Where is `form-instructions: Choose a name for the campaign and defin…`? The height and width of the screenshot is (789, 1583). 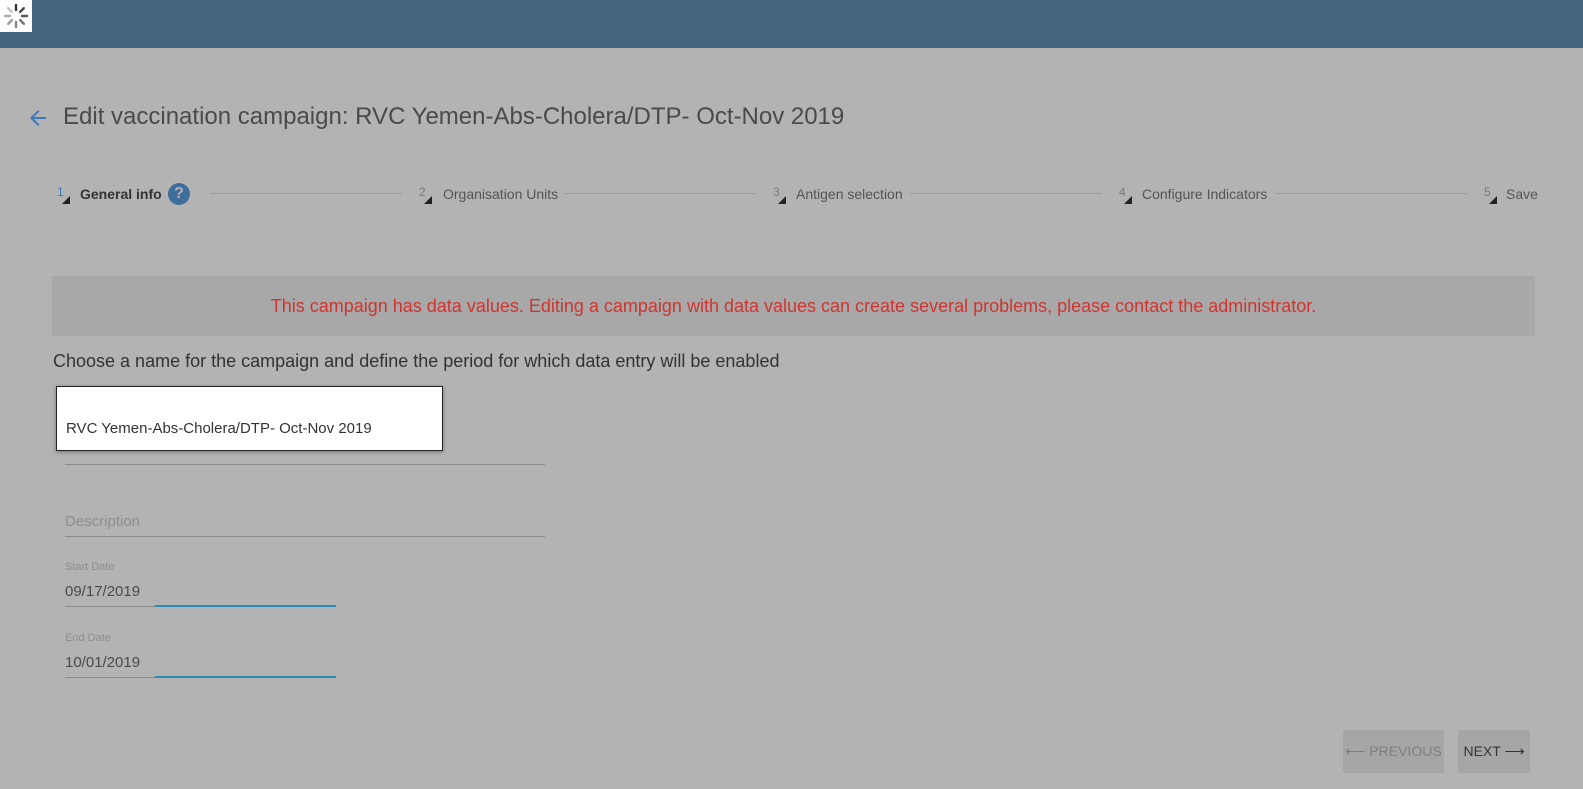
form-instructions: Choose a name for the campaign and defin… is located at coordinates (416, 361).